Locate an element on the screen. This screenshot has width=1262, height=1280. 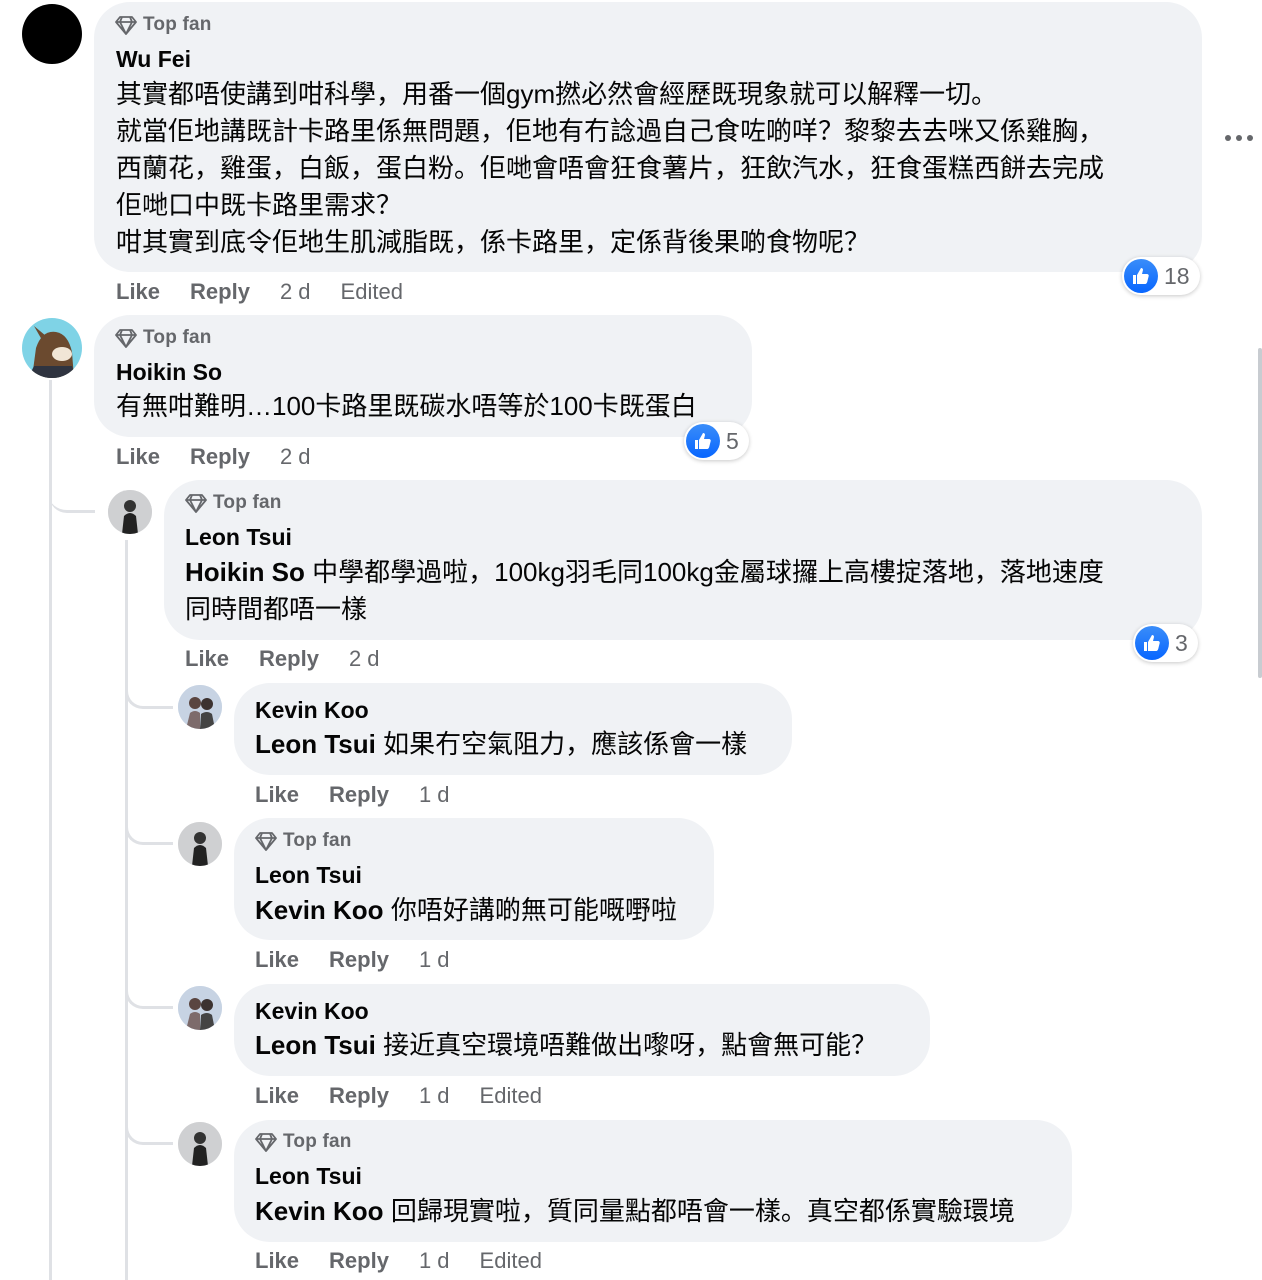
comment-text-line: 有無咁難明…100卡路里既碳水唔等於100卡既蛋白 is located at coordinates (406, 406).